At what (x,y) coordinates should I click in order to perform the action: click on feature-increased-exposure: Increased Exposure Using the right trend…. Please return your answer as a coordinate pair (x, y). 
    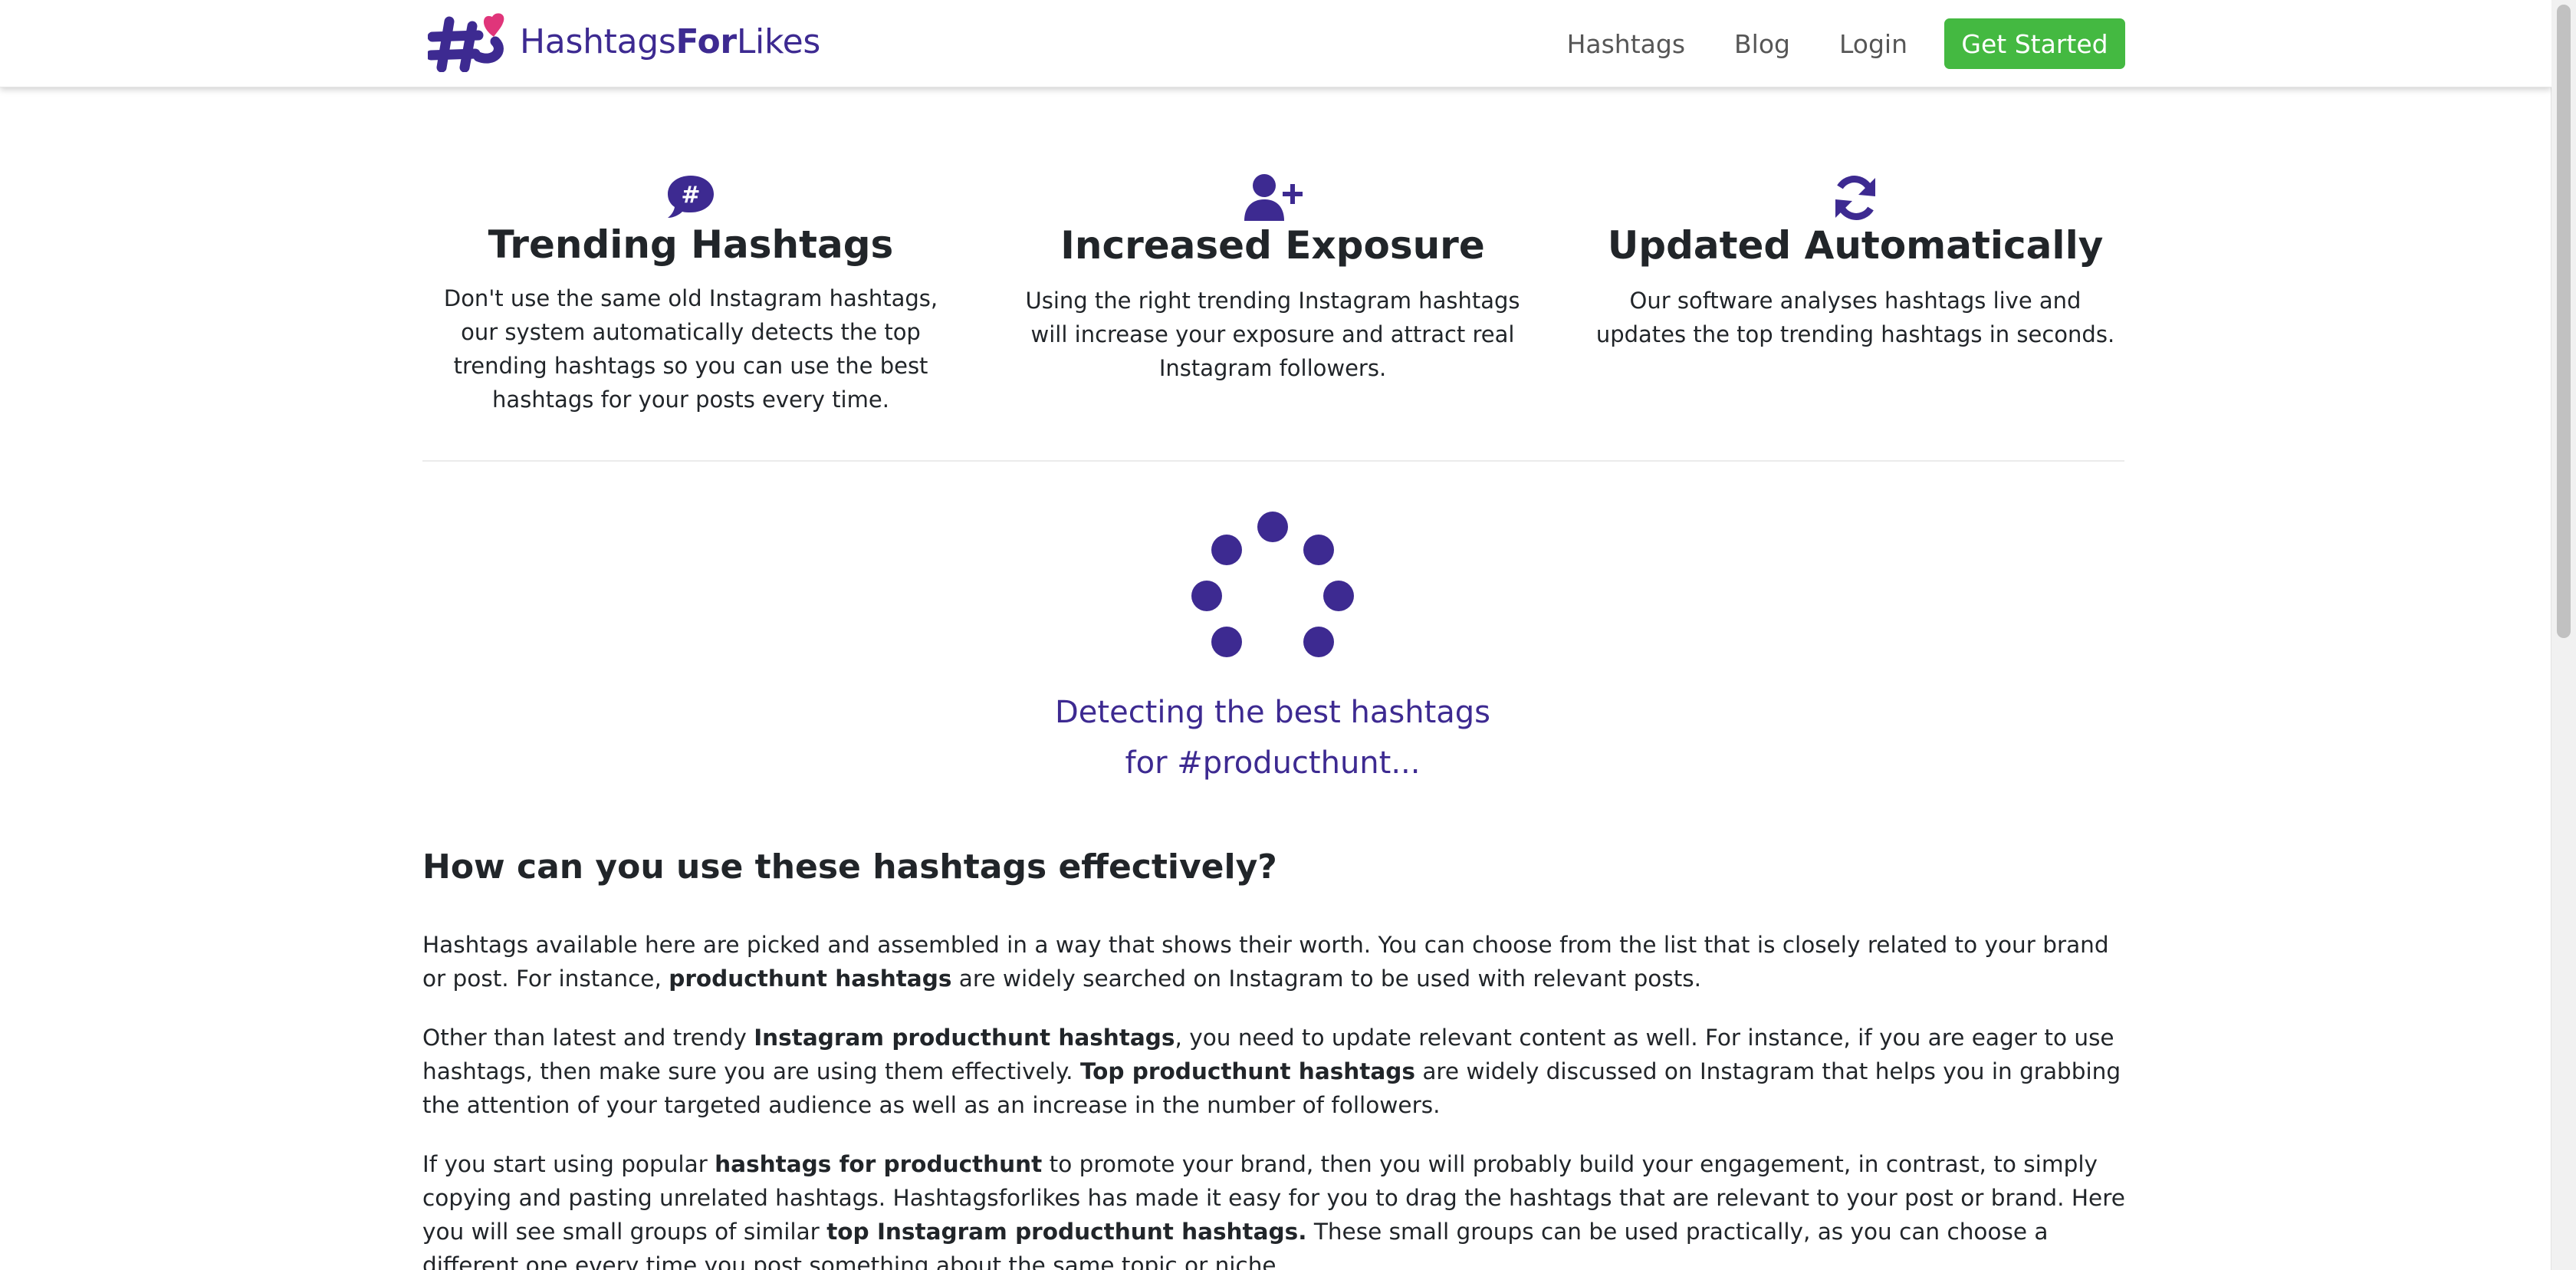
    Looking at the image, I should click on (1273, 277).